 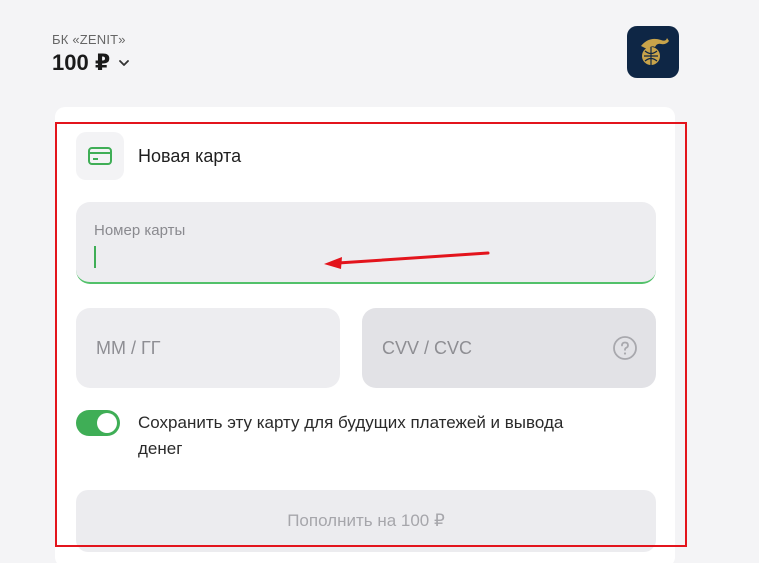 What do you see at coordinates (128, 348) in the screenshot?
I see `expiry-placeholder: ММ / ГГ` at bounding box center [128, 348].